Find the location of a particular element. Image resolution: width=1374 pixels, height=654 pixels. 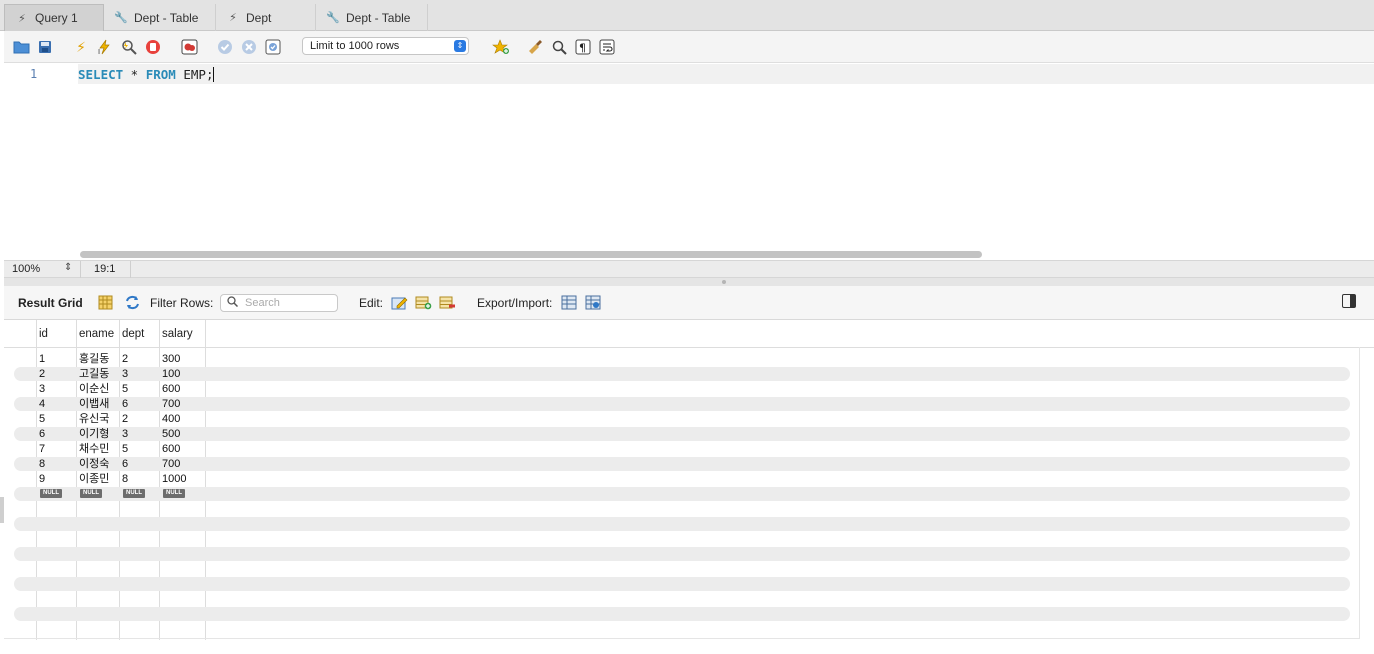

horizontal-scrollbar is located at coordinates (531, 254).